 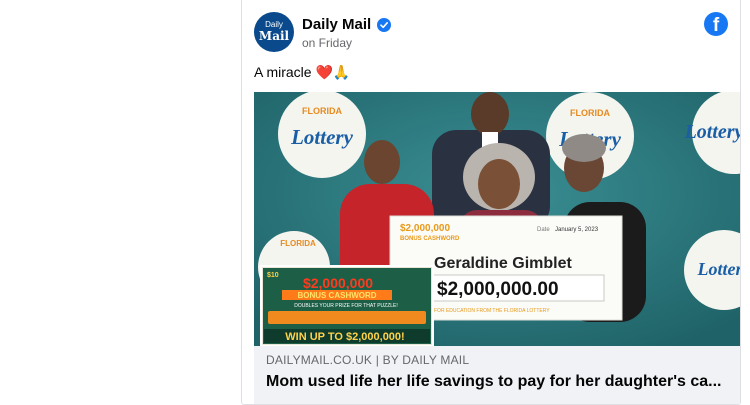 What do you see at coordinates (430, 239) in the screenshot?
I see `check-prize-subtitle: BONUS CASHWORD` at bounding box center [430, 239].